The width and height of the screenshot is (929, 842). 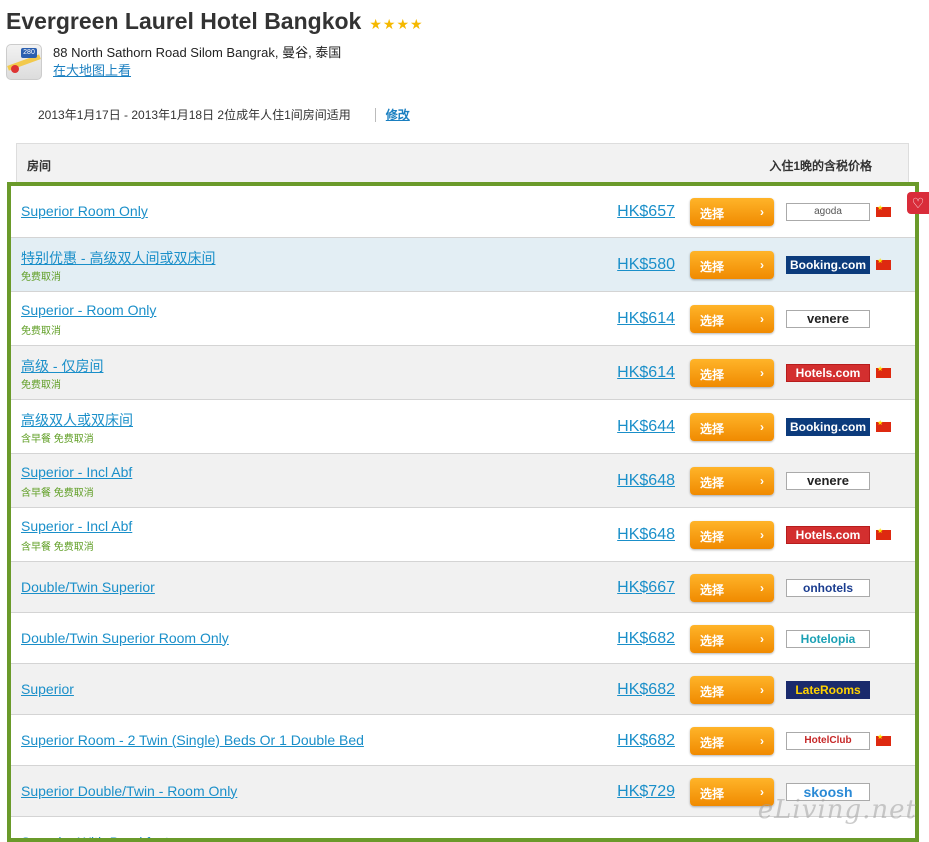 I want to click on room-price-link: HK$729, so click(x=646, y=792).